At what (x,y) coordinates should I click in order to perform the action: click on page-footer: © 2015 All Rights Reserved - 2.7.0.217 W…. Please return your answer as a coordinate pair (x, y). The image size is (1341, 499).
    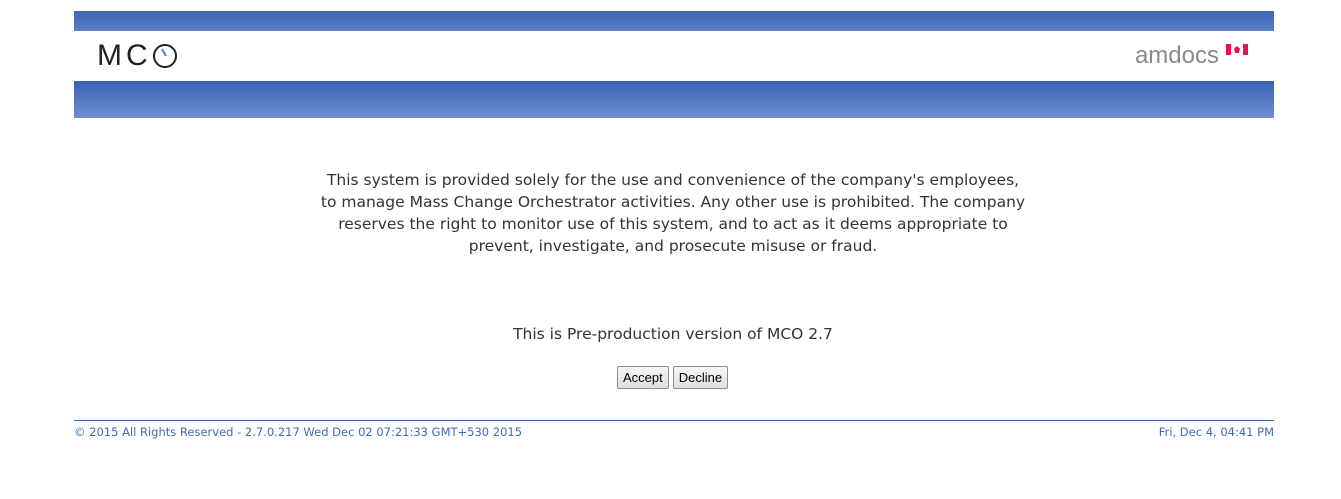
    Looking at the image, I should click on (674, 429).